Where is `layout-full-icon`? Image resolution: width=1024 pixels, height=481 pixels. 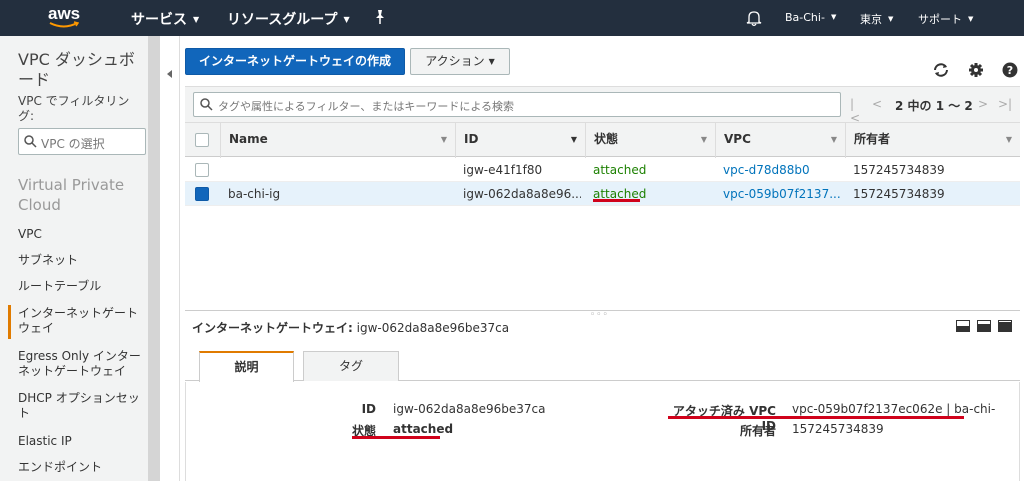 layout-full-icon is located at coordinates (1005, 326).